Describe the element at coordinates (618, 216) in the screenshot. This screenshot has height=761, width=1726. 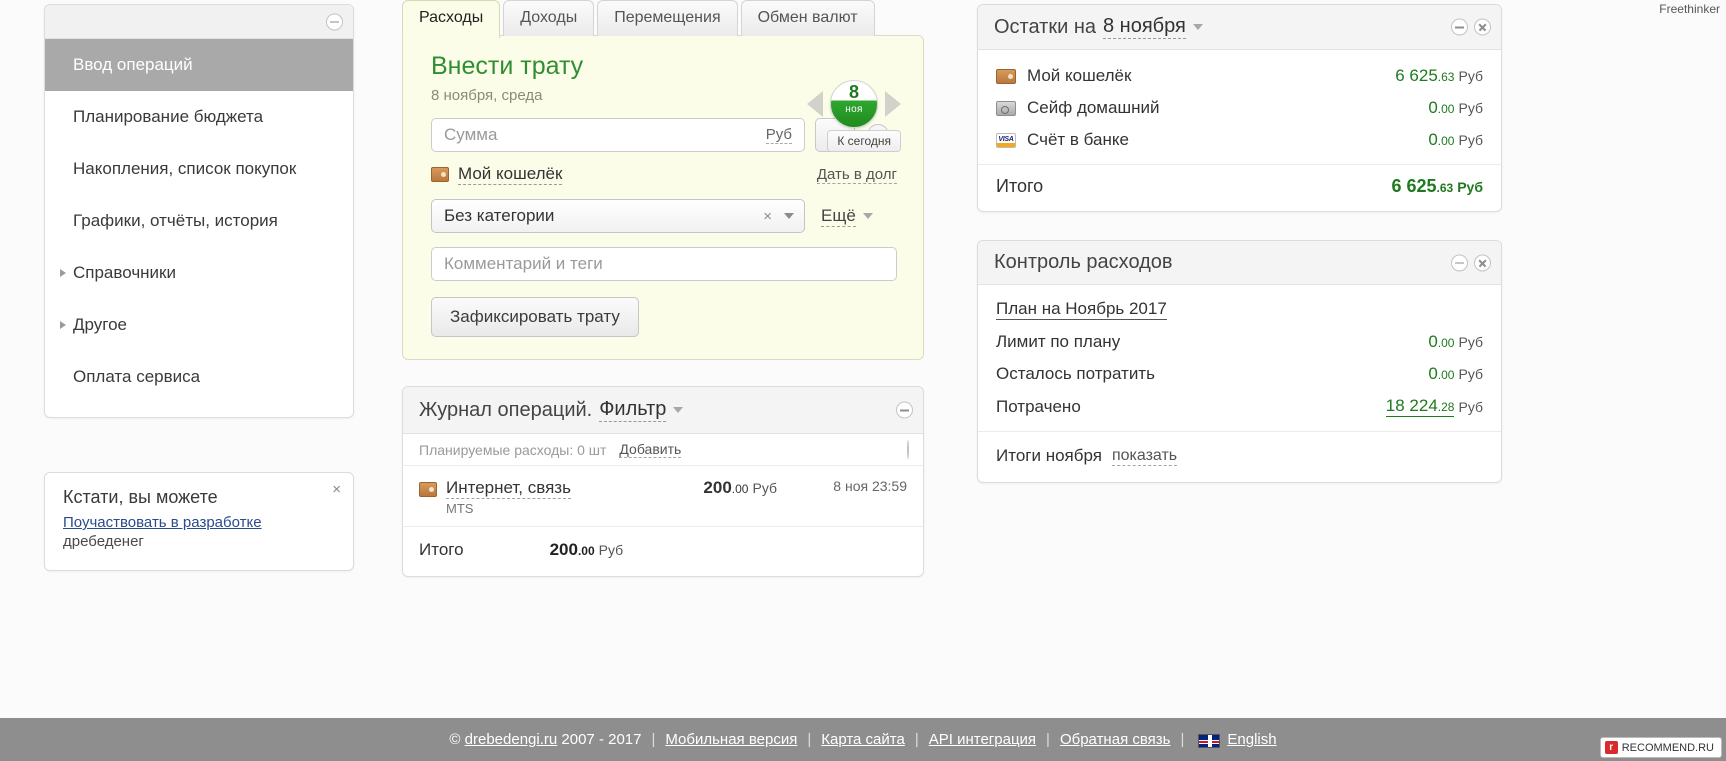
I see `category-select: Без категории ×` at that location.